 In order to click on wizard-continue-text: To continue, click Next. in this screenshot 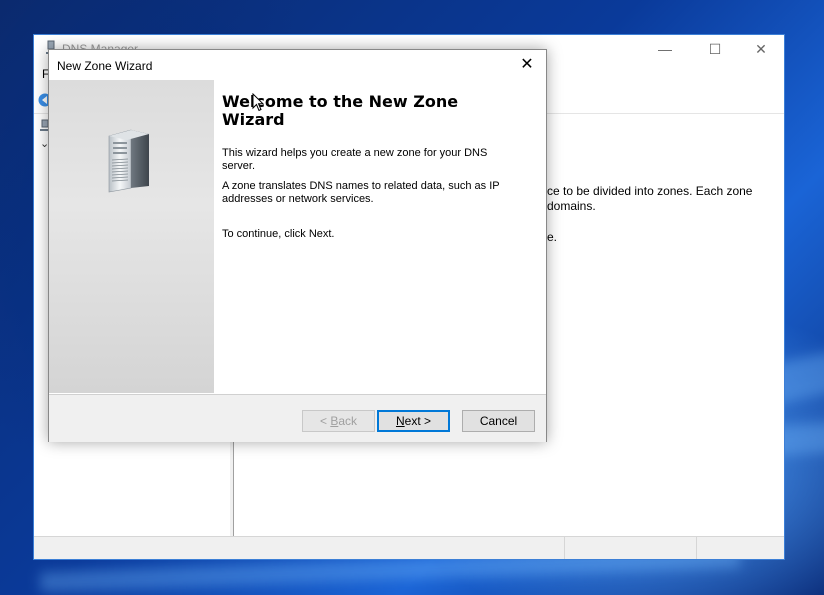, I will do `click(278, 234)`.